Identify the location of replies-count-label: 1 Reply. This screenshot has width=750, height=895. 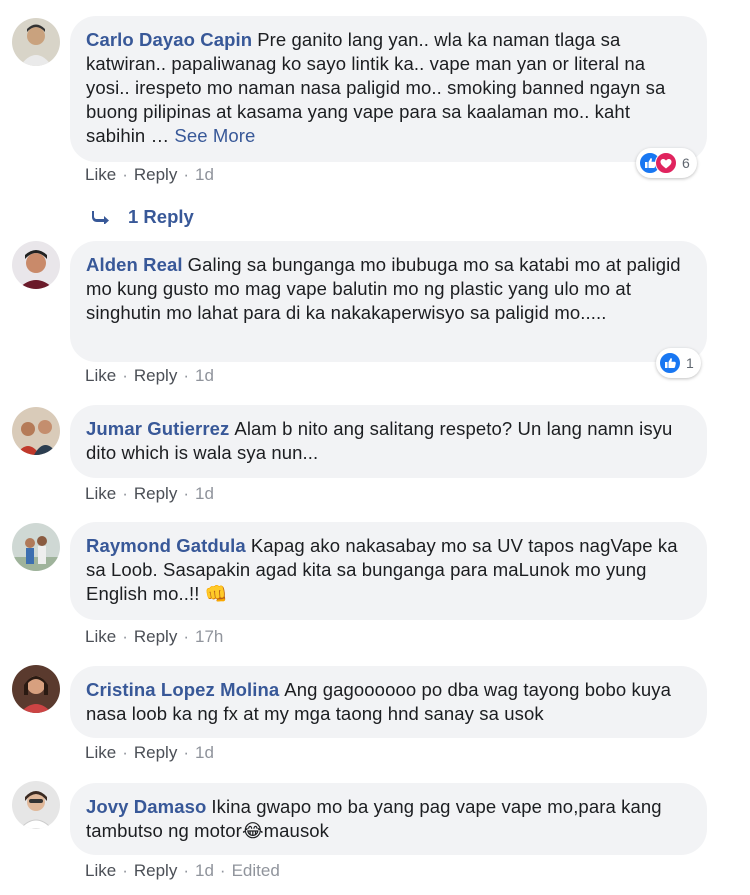
(161, 217).